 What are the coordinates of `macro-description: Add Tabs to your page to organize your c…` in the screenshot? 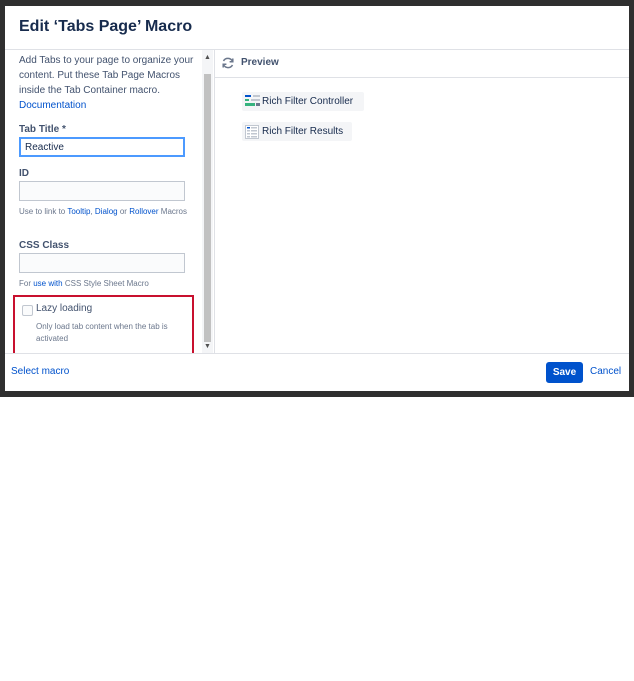 It's located at (106, 83).